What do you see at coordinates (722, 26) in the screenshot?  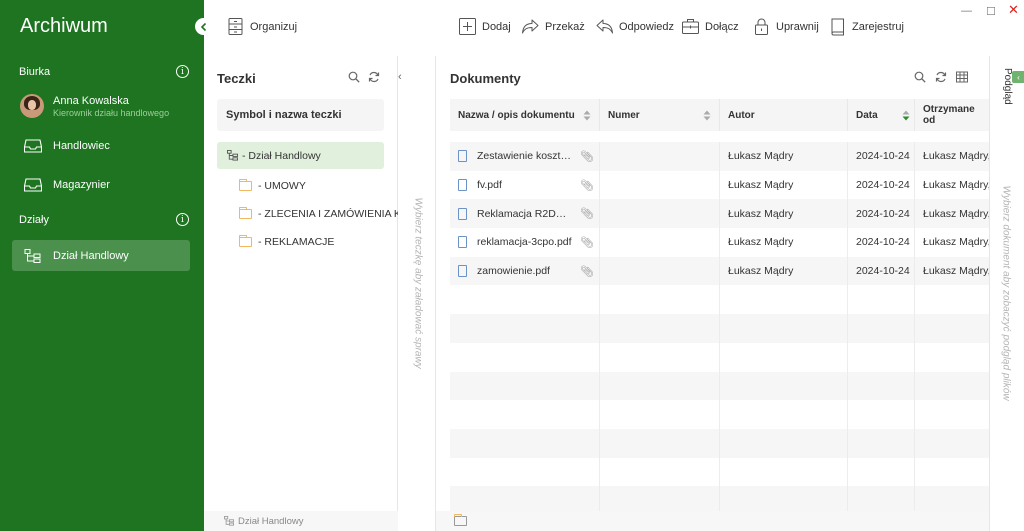 I see `attach-label: Dołącz` at bounding box center [722, 26].